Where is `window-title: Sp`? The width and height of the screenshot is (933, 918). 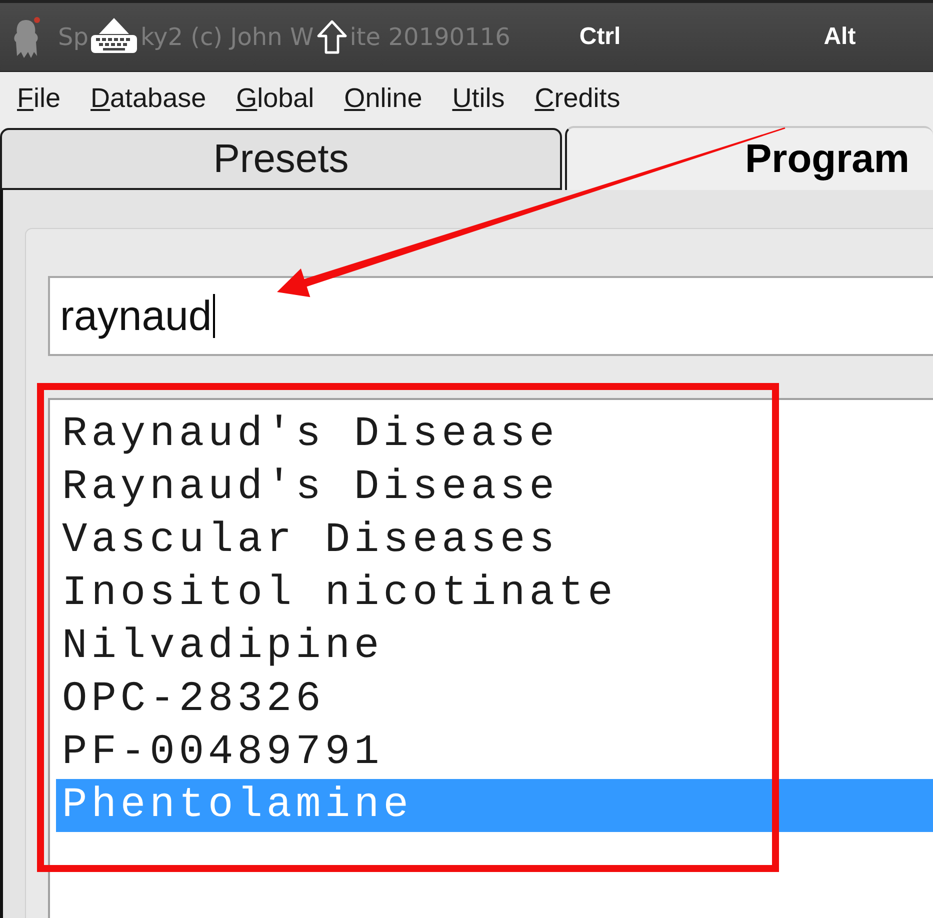 window-title: Sp is located at coordinates (73, 37).